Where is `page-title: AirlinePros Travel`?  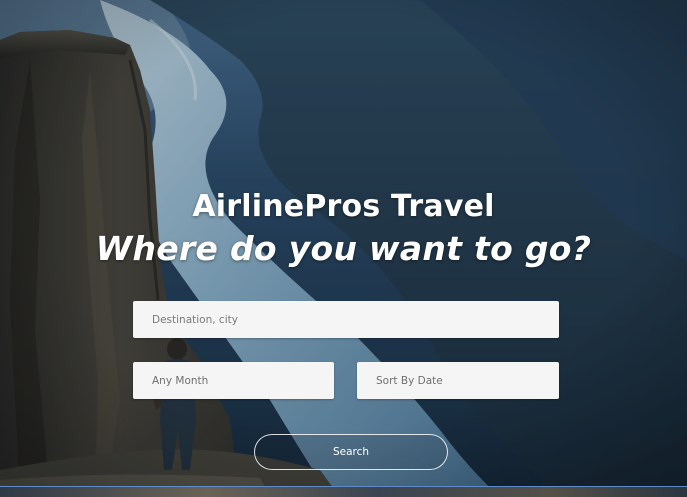
page-title: AirlinePros Travel is located at coordinates (343, 206).